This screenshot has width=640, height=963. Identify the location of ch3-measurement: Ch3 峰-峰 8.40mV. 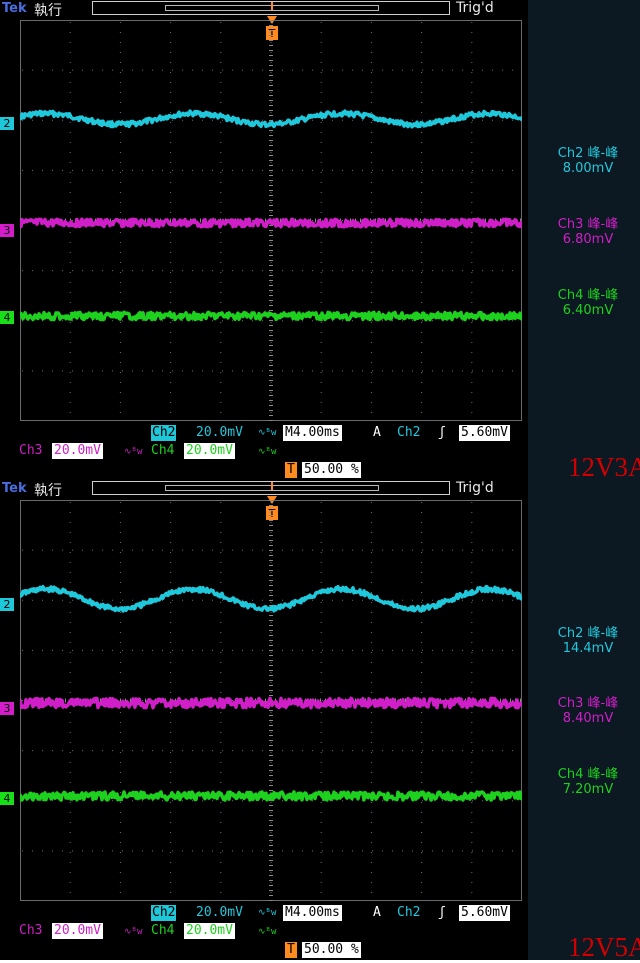
(588, 709).